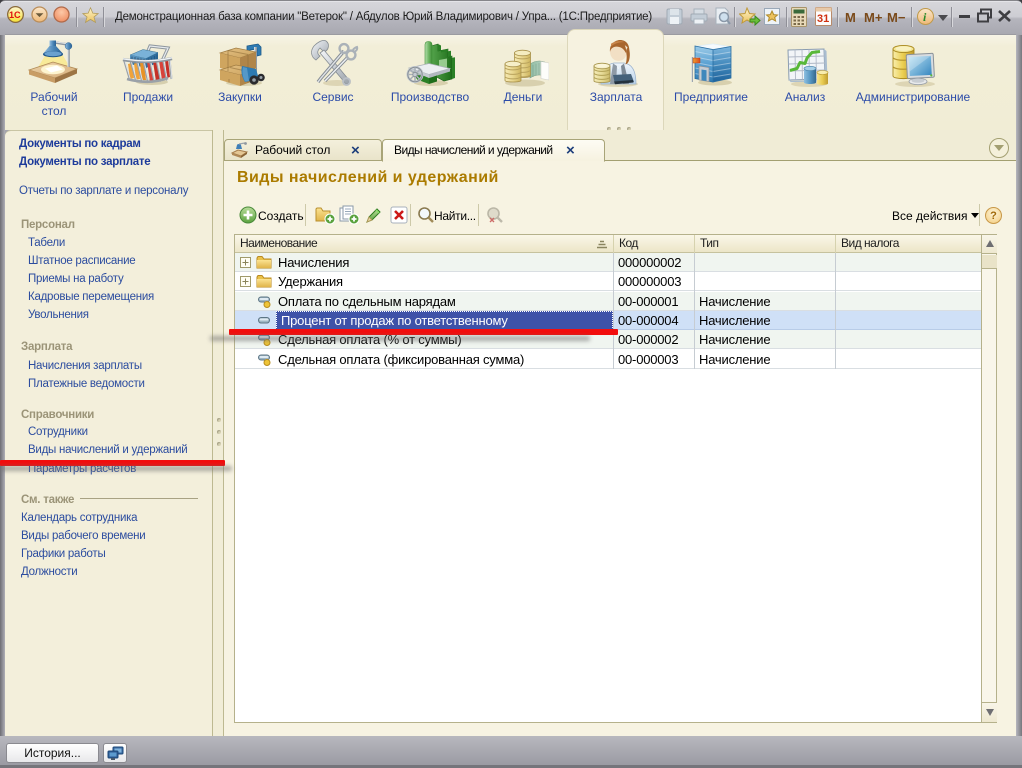  Describe the element at coordinates (15, 15) in the screenshot. I see `svg-text: 1С` at that location.